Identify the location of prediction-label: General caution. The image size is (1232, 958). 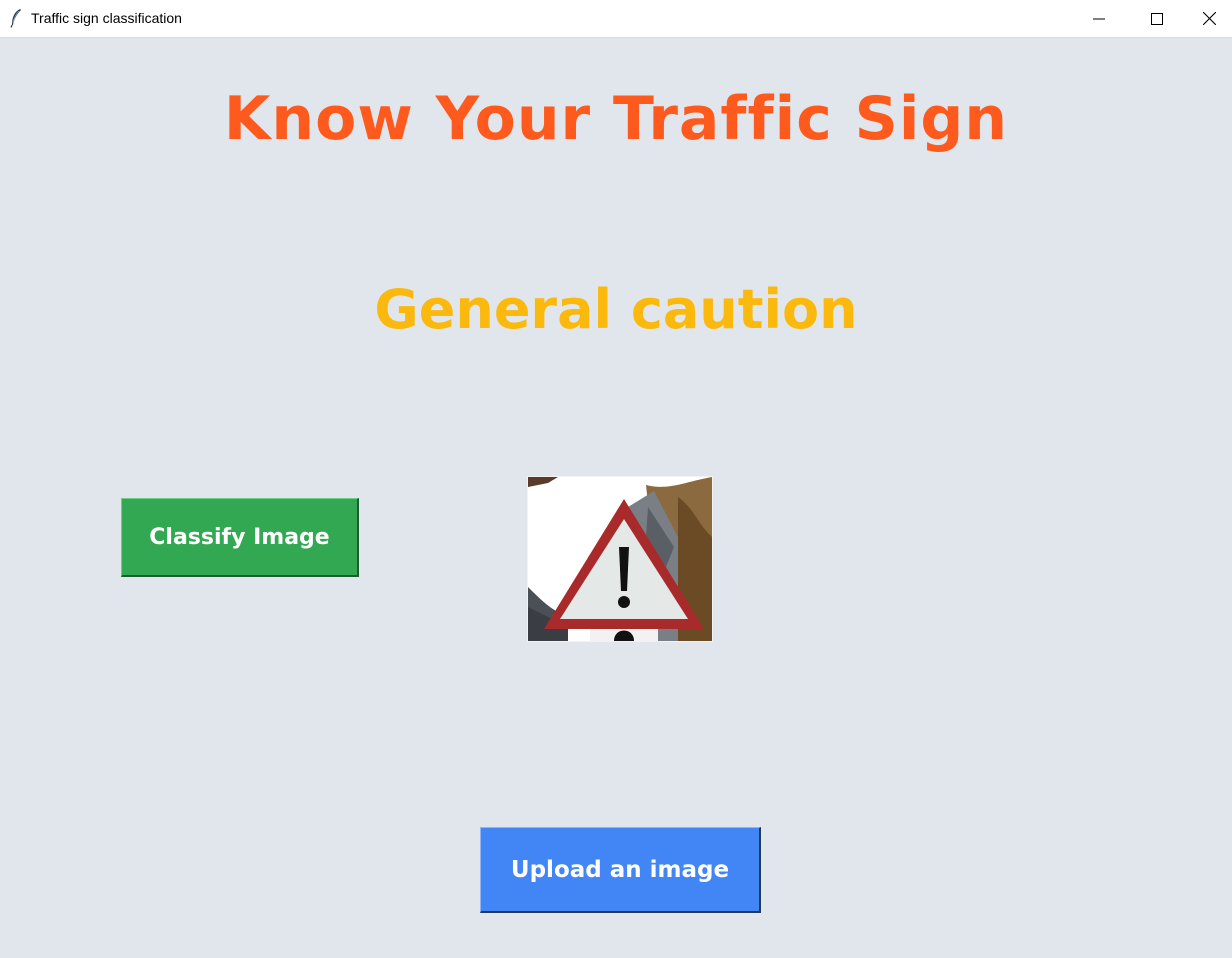
(616, 309).